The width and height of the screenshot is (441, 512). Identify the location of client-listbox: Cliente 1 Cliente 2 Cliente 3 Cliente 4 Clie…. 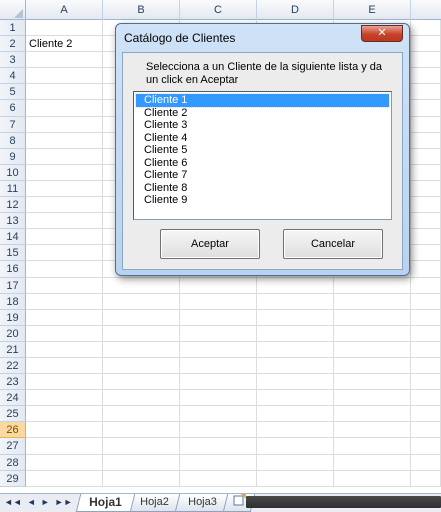
(262, 155).